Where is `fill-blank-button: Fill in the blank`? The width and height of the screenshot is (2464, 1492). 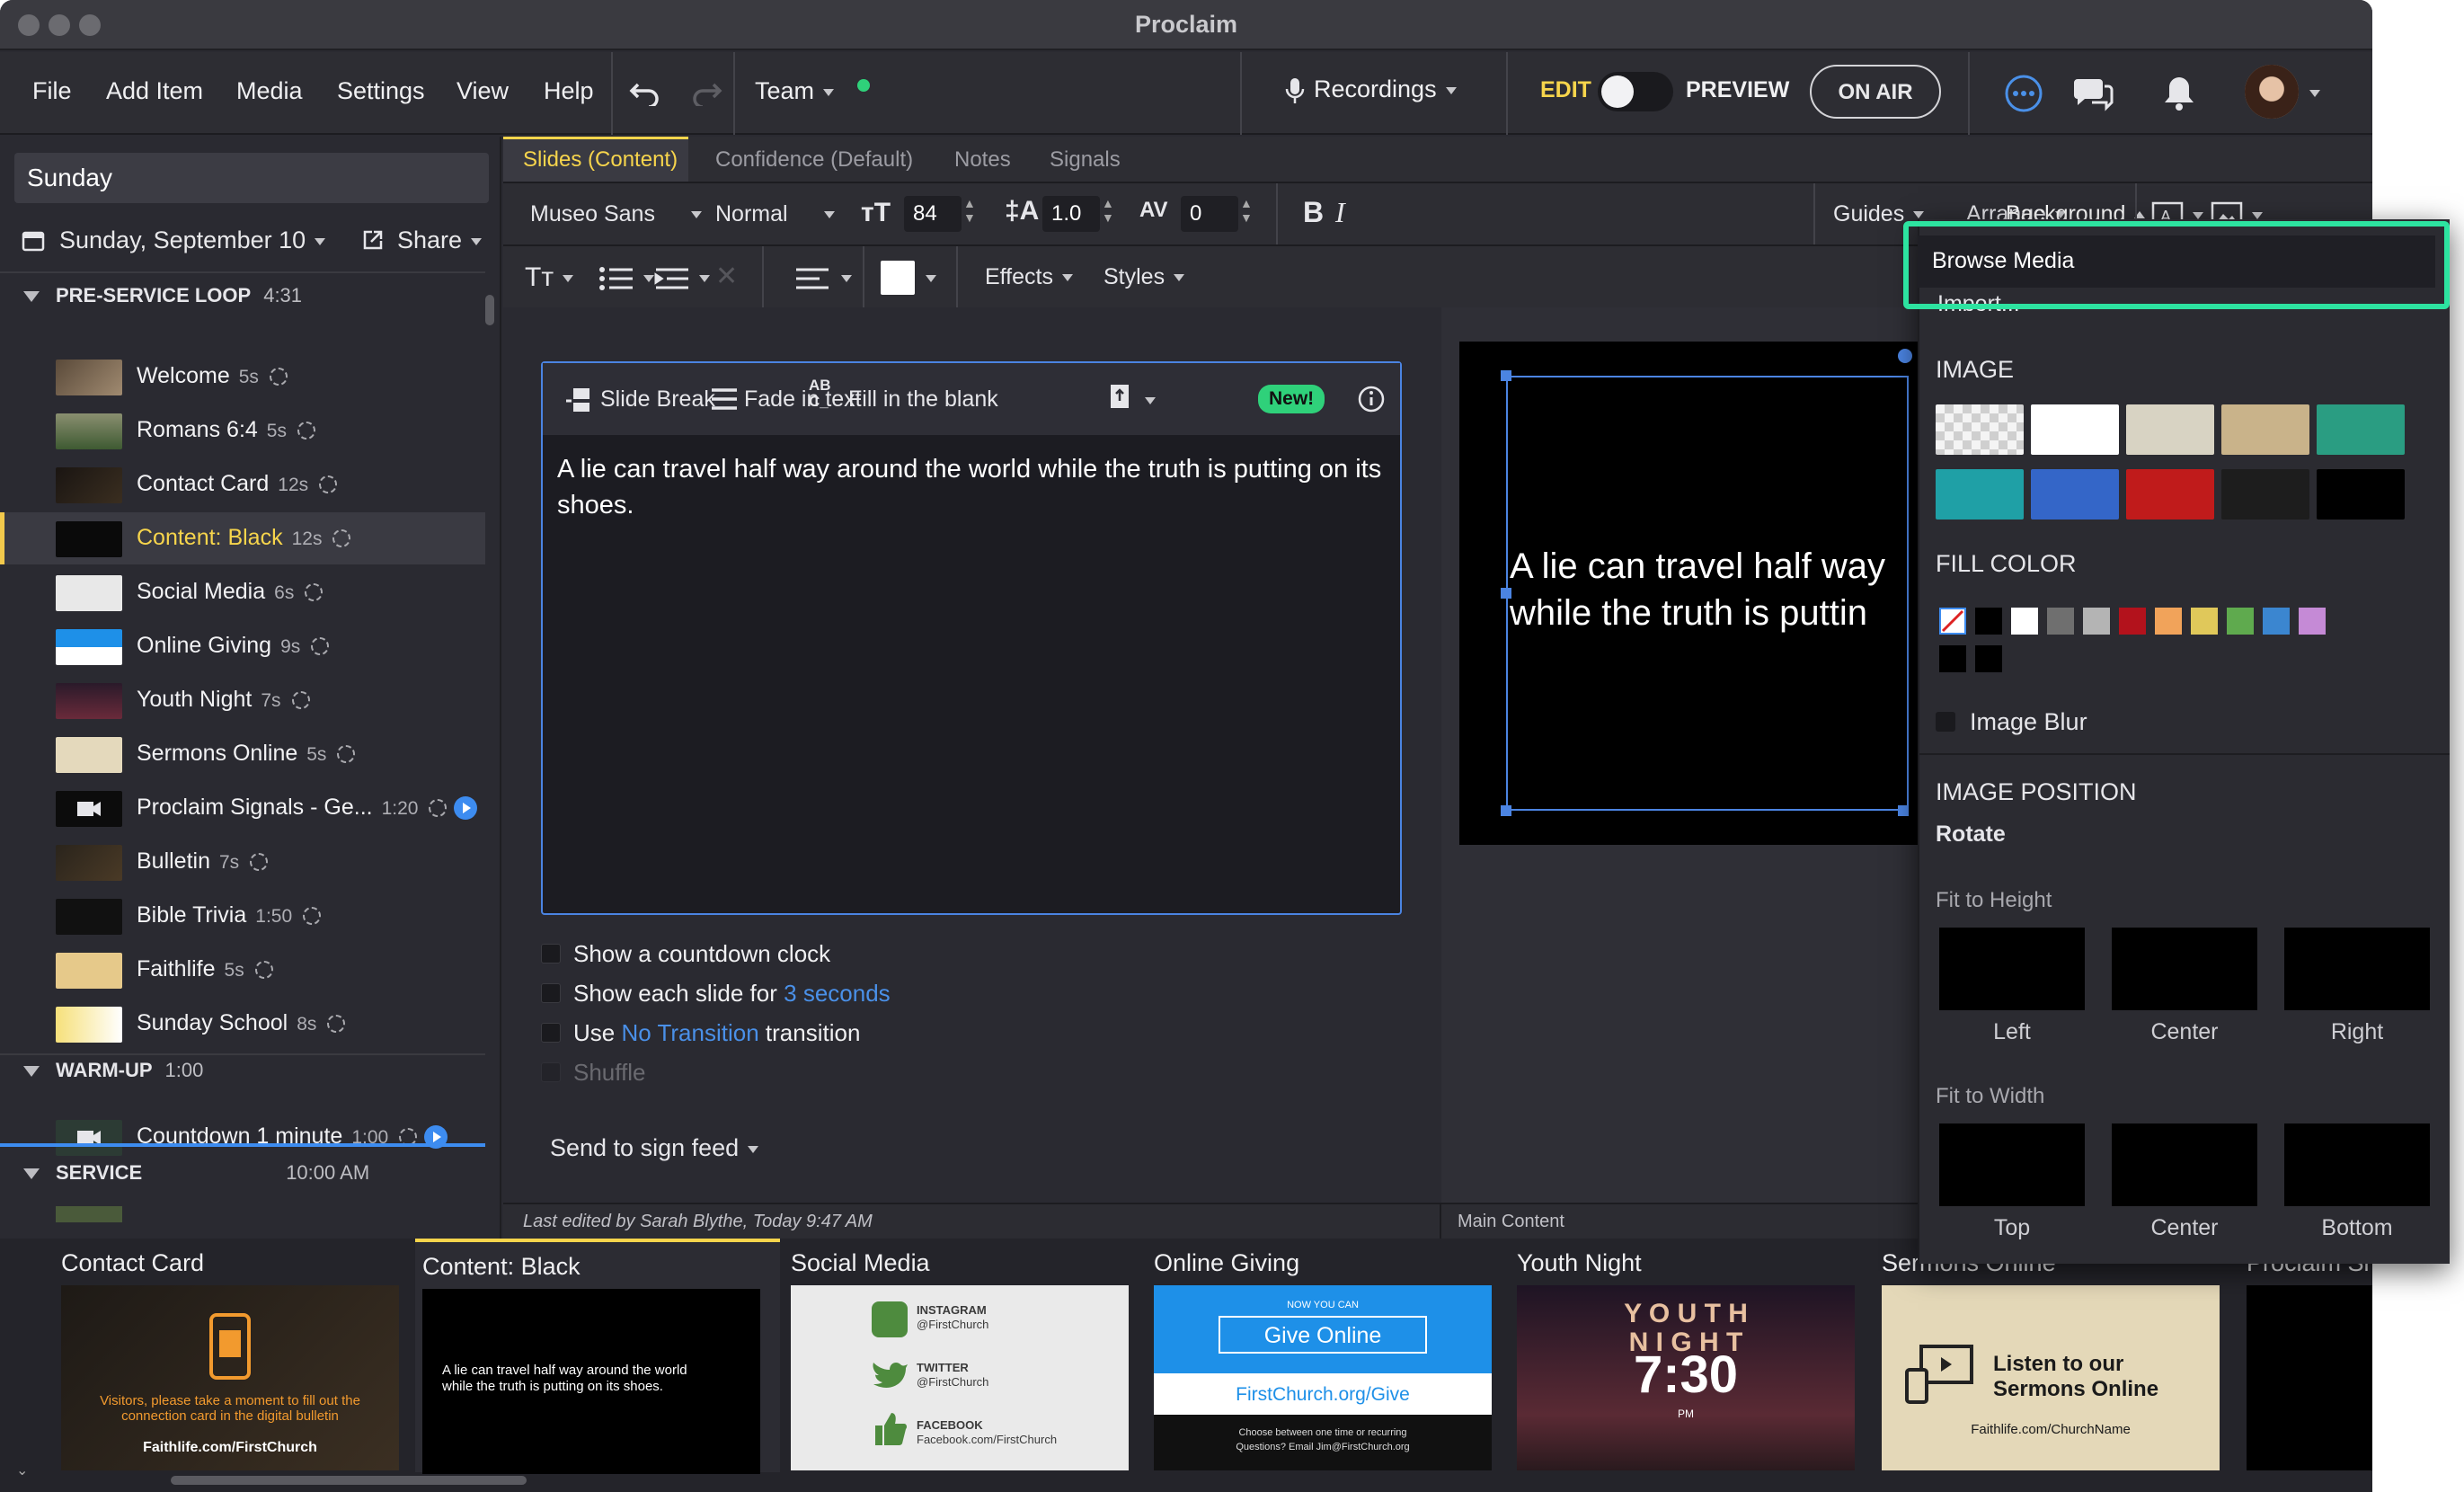 fill-blank-button: Fill in the blank is located at coordinates (923, 399).